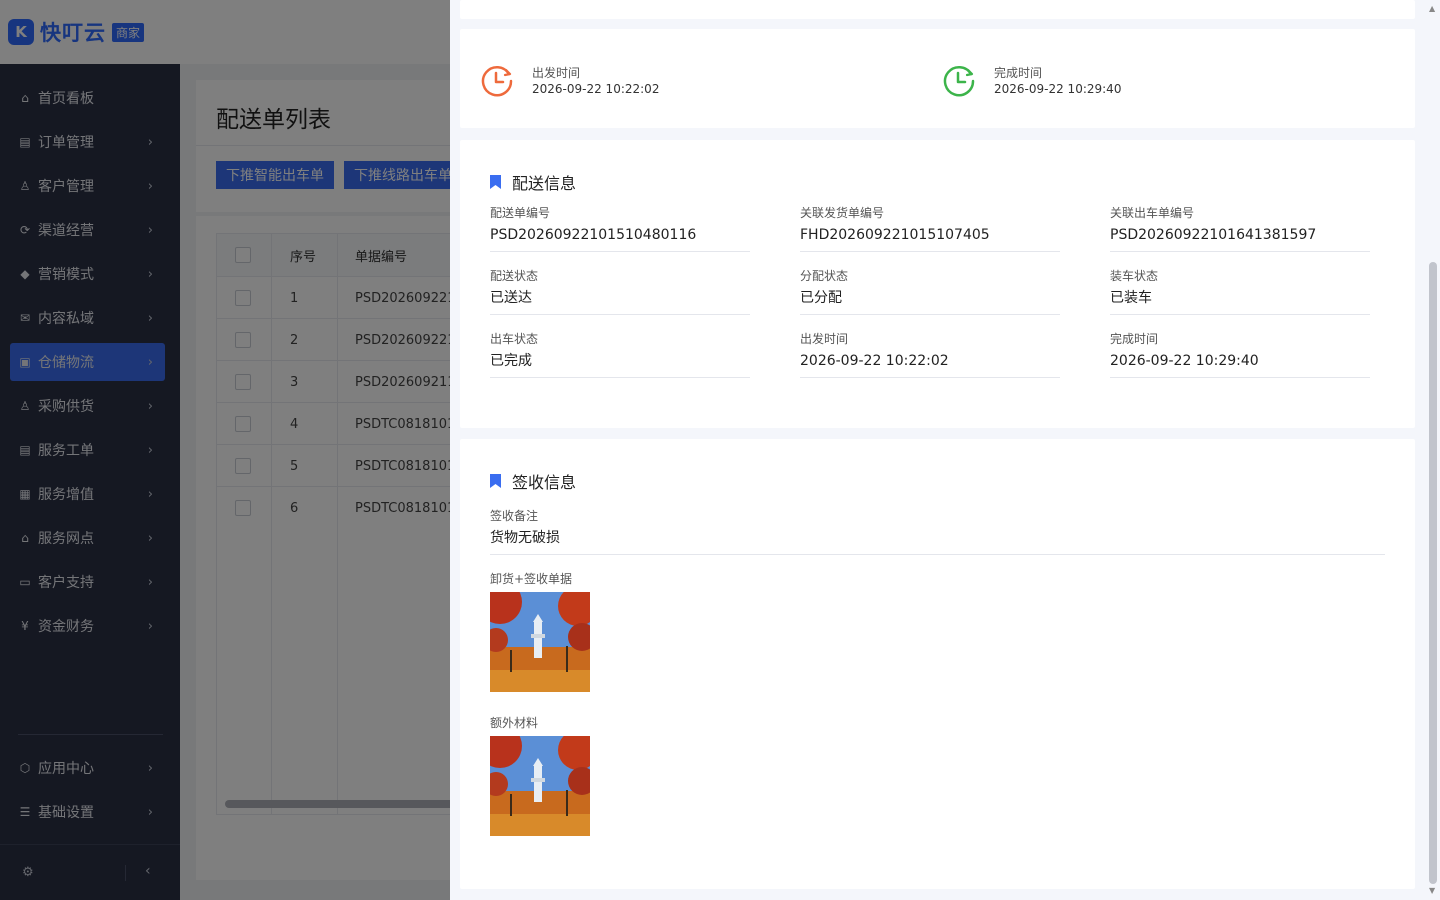 The width and height of the screenshot is (1440, 900). What do you see at coordinates (930, 290) in the screenshot?
I see `delivery-field: 分配状态 已分配` at bounding box center [930, 290].